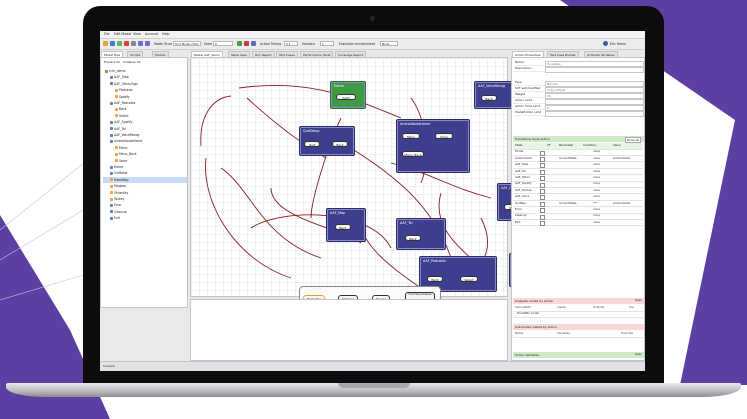 Image resolution: width=747 pixels, height=419 pixels. What do you see at coordinates (145, 84) in the screenshot?
I see `tree-item: AAF_Other/App` at bounding box center [145, 84].